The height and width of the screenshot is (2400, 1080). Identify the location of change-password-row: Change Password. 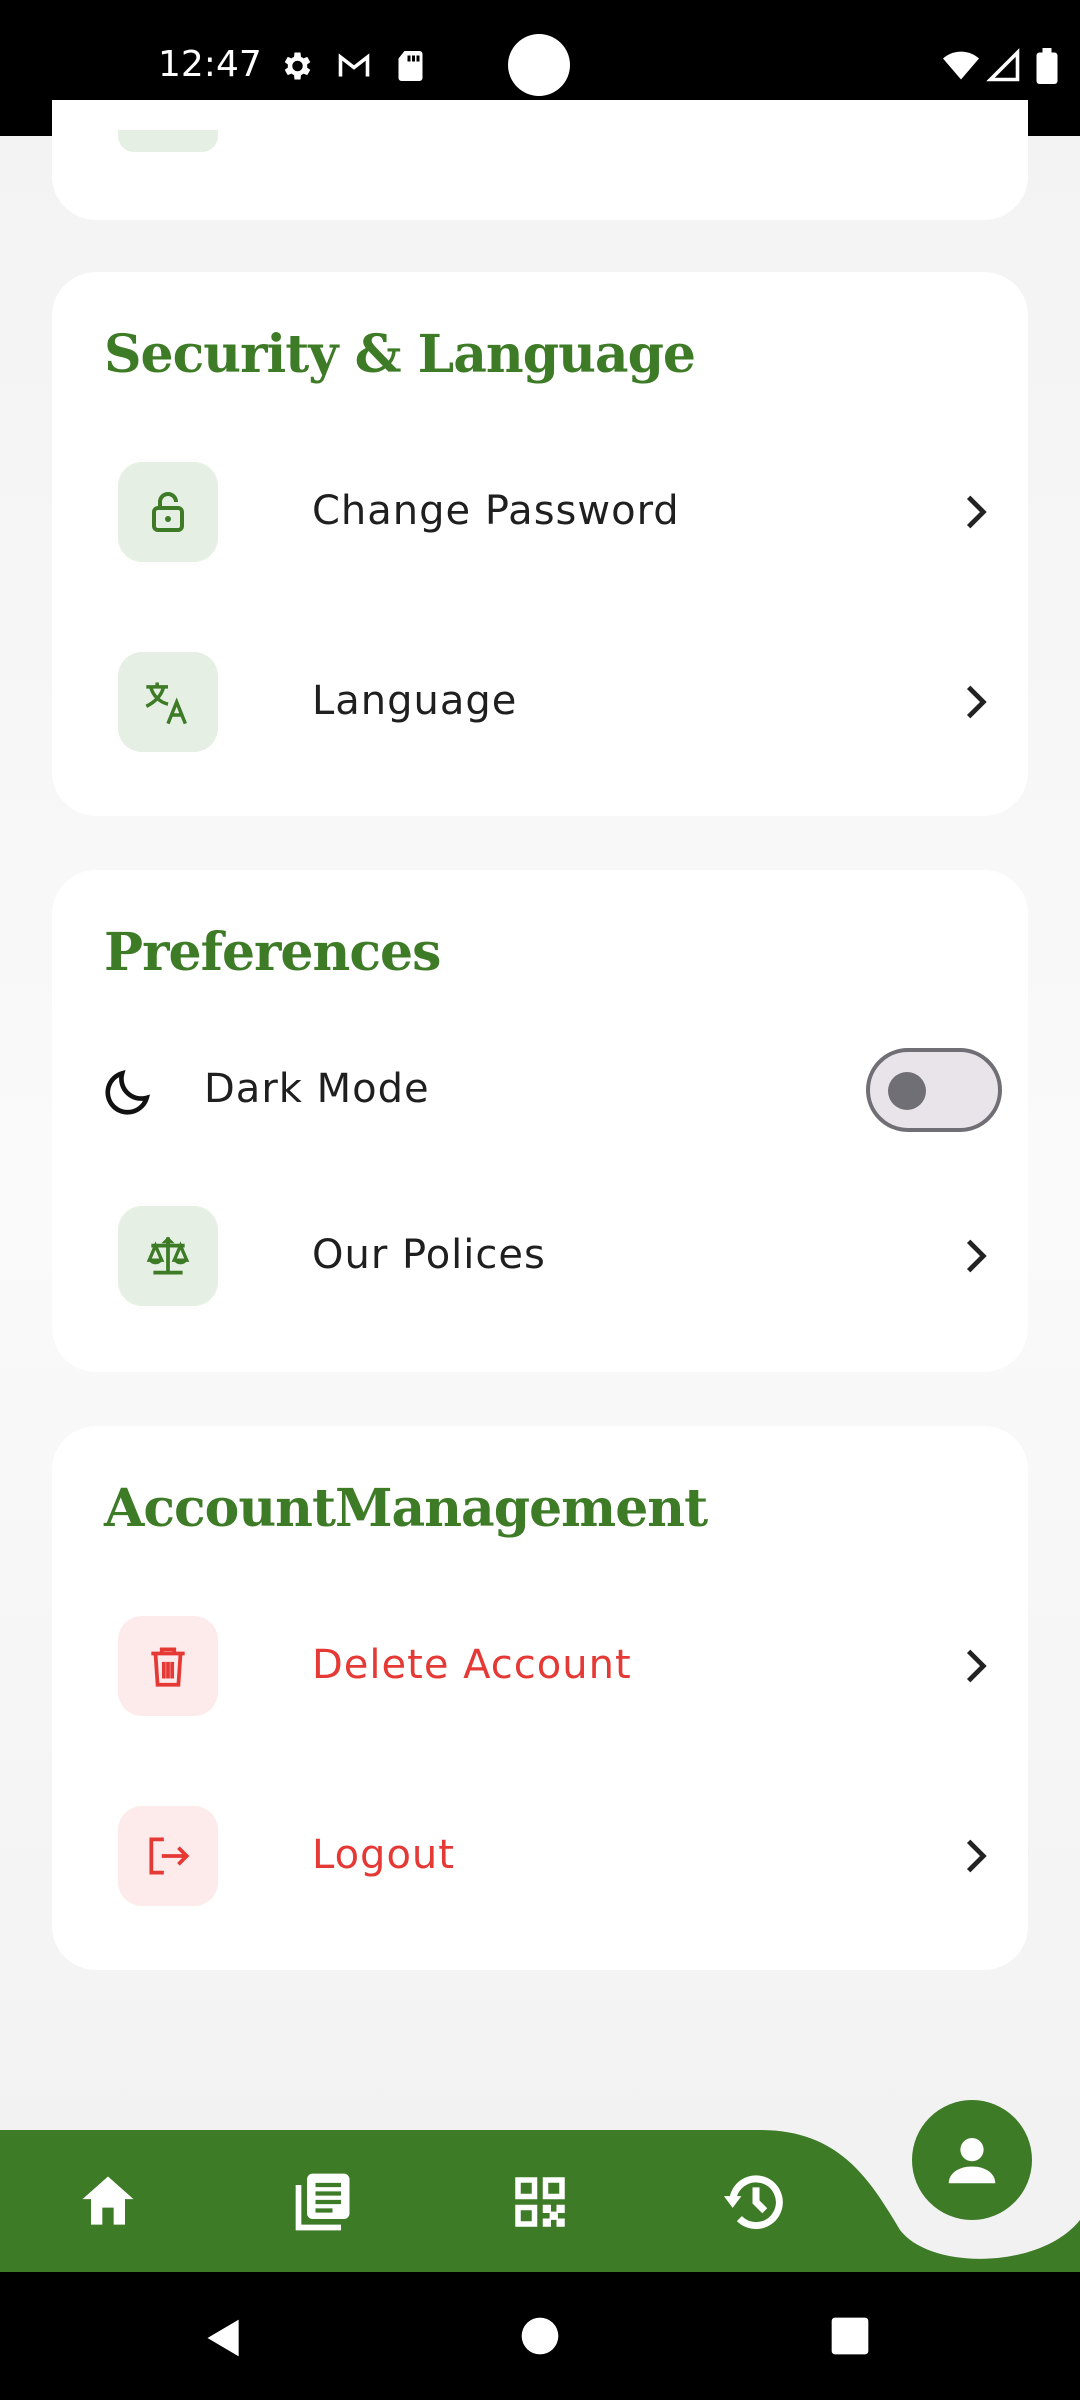
(558, 512).